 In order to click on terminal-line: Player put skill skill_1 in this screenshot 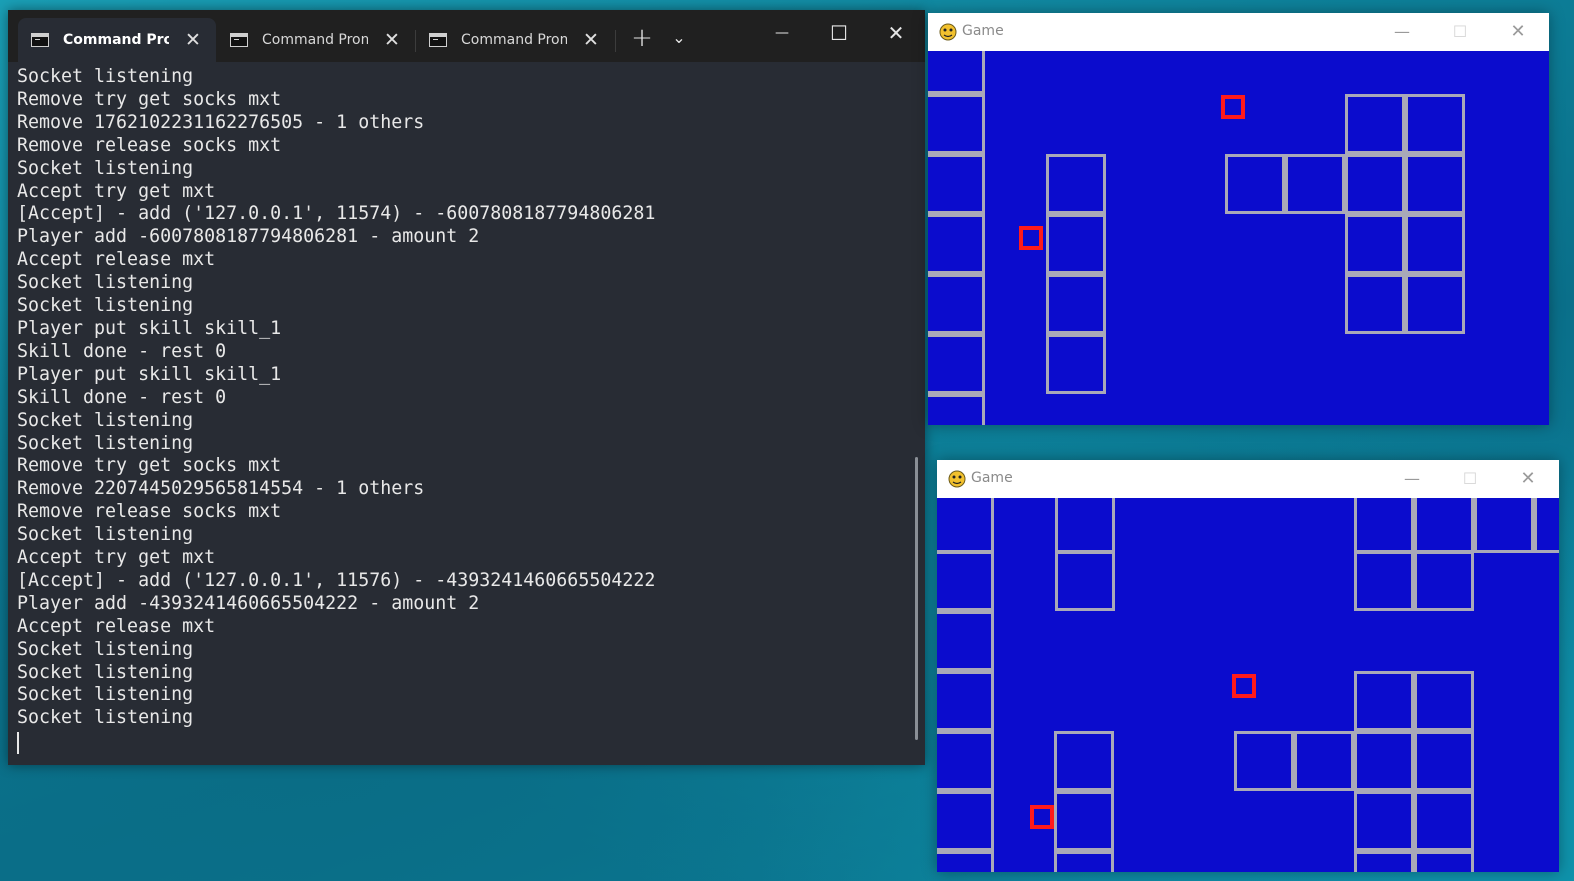, I will do `click(149, 374)`.